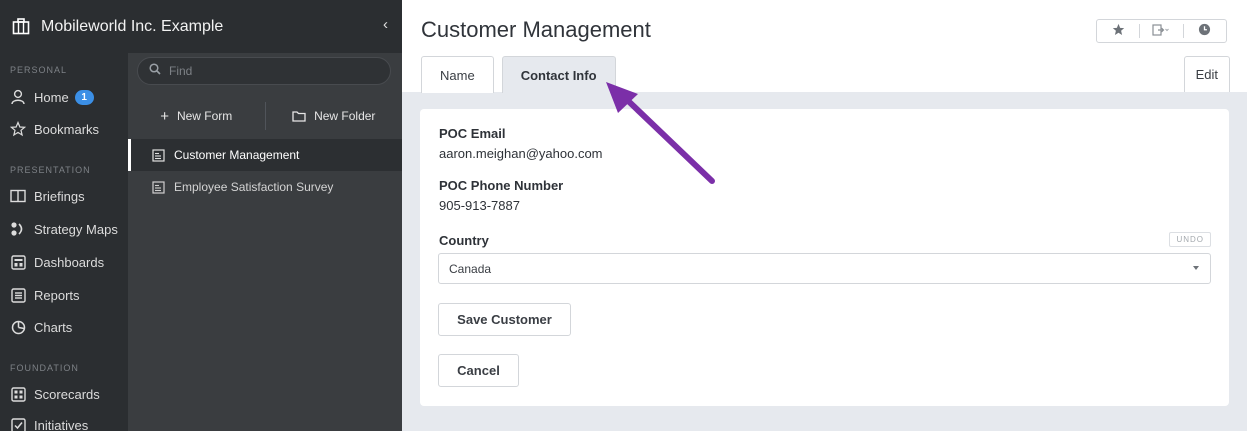  I want to click on export-icon, so click(1161, 31).